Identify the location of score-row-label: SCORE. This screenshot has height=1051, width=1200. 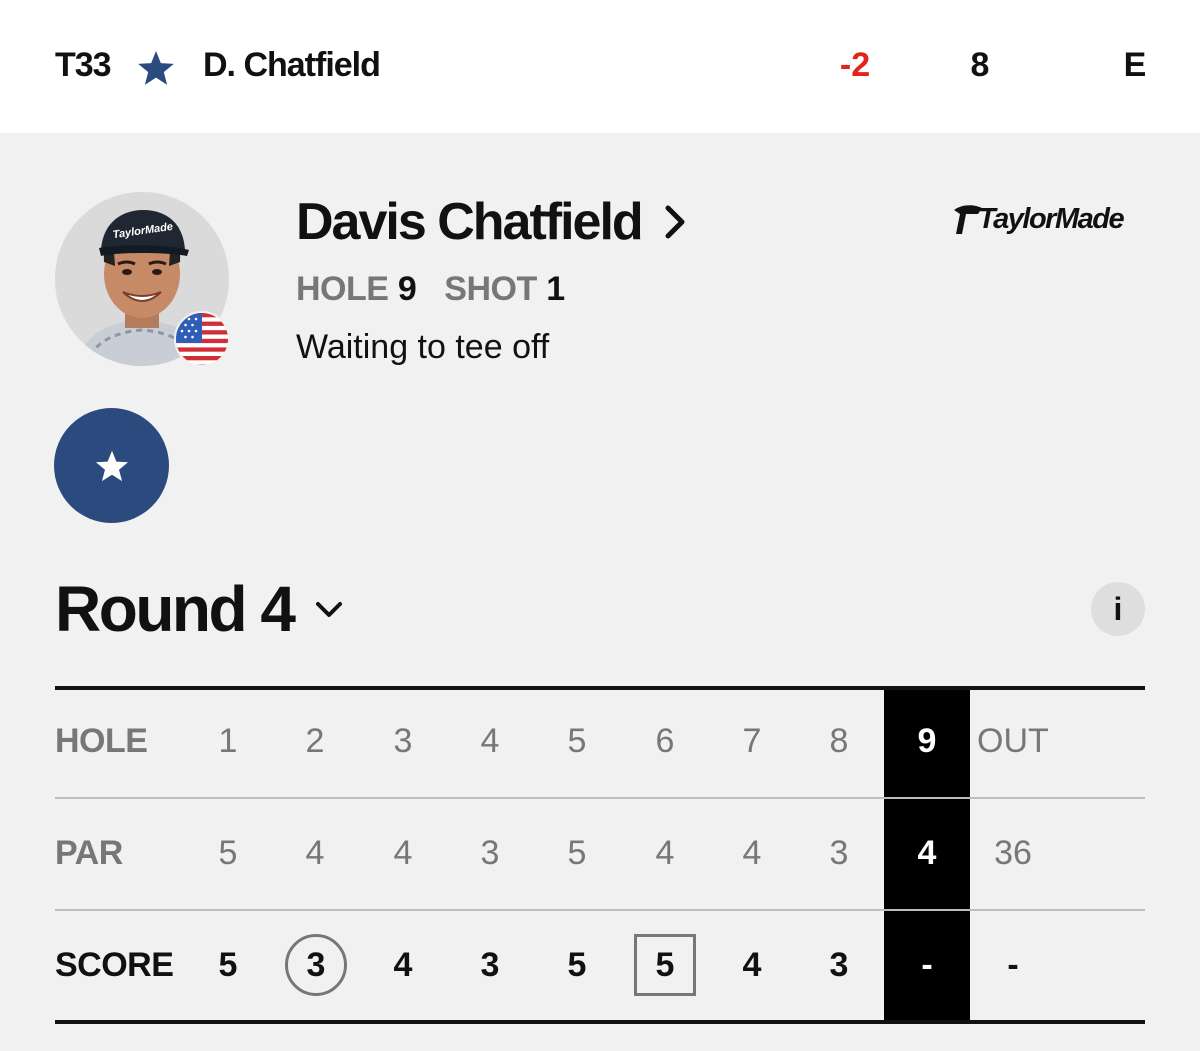
(114, 965).